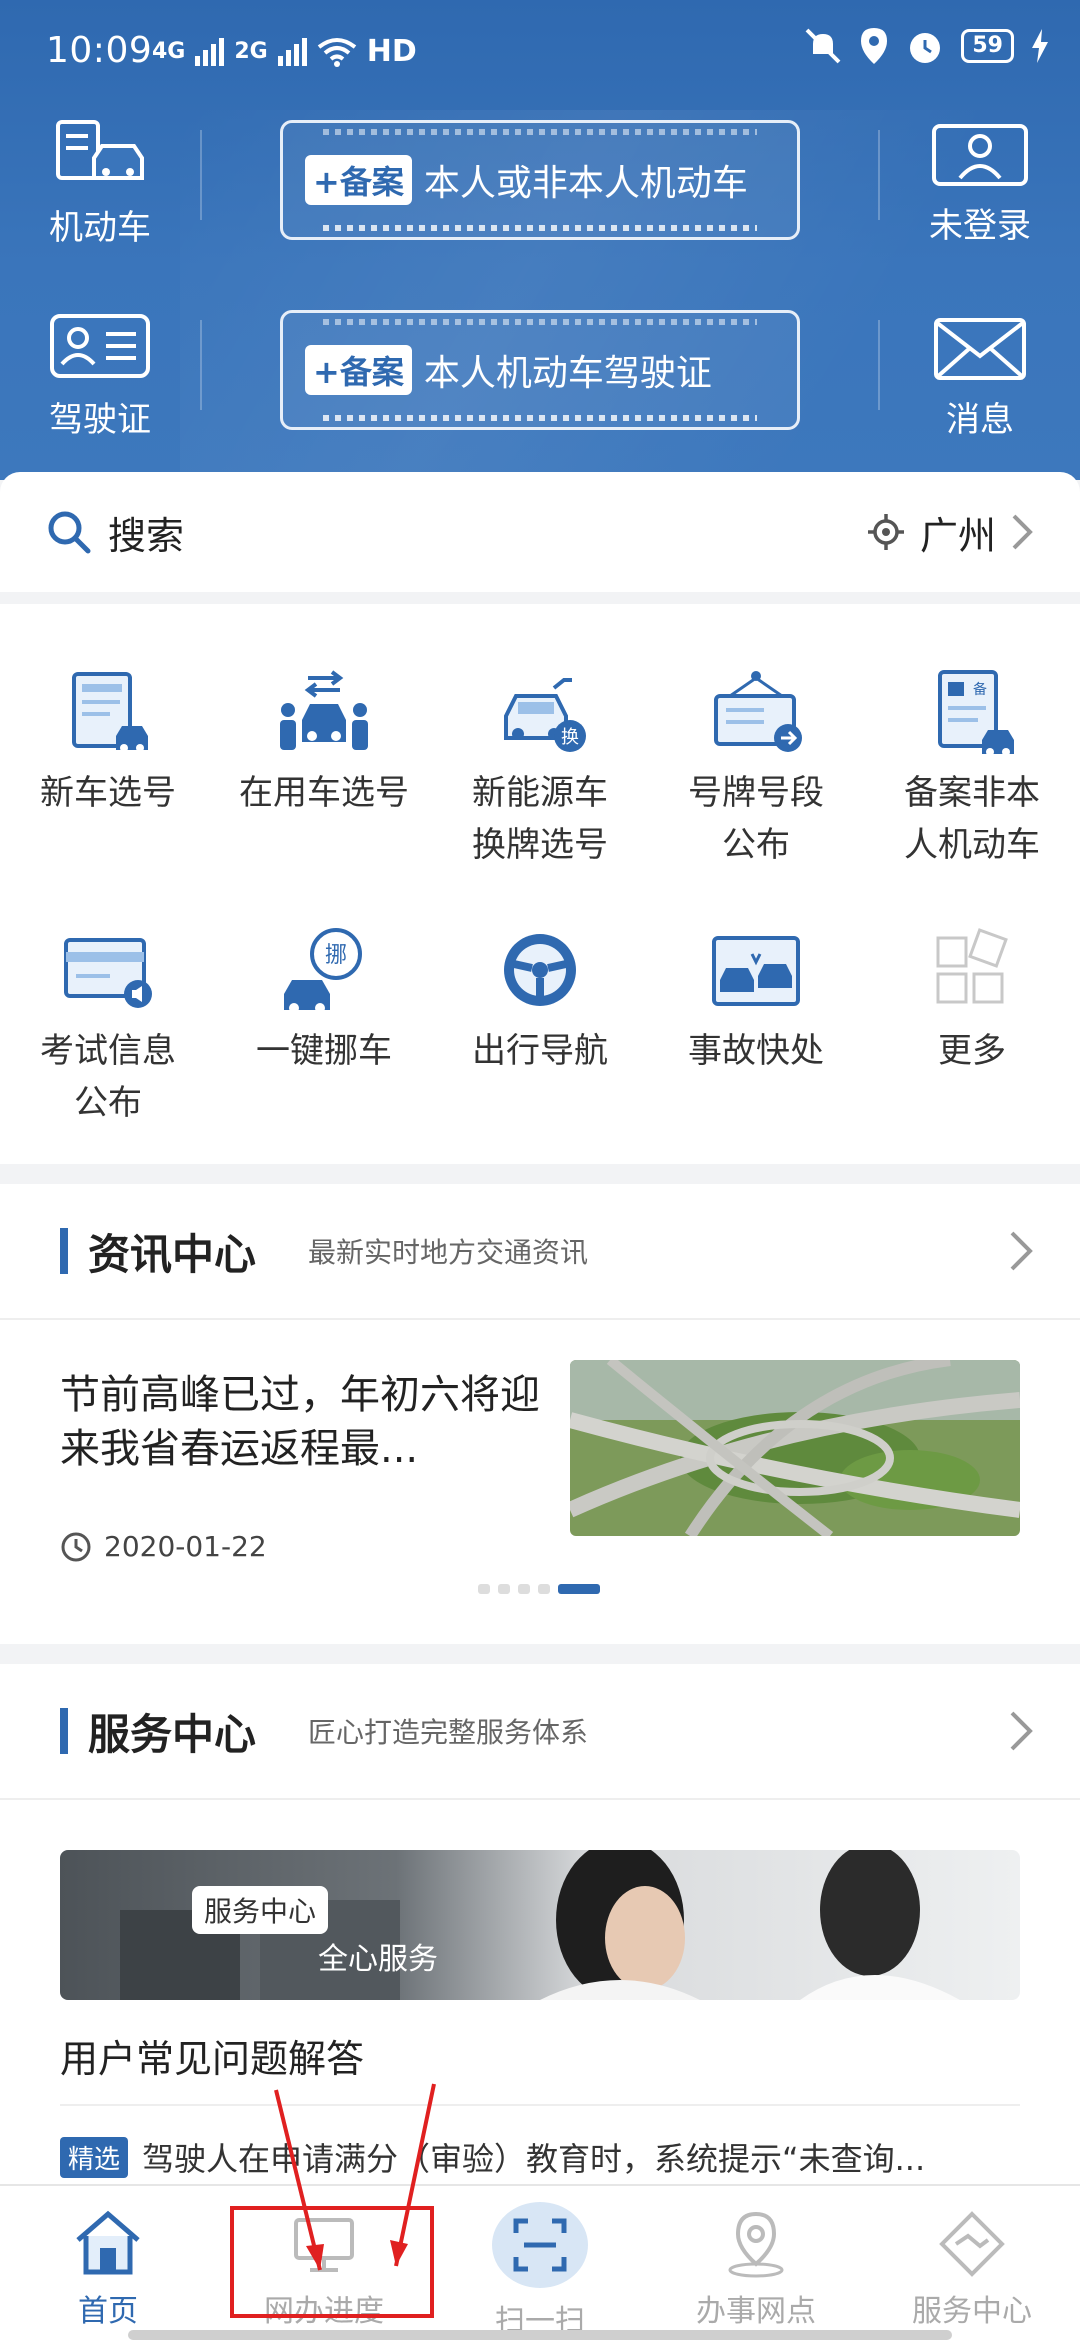  Describe the element at coordinates (108, 1024) in the screenshot. I see `service-item: 考试信息 公布` at that location.